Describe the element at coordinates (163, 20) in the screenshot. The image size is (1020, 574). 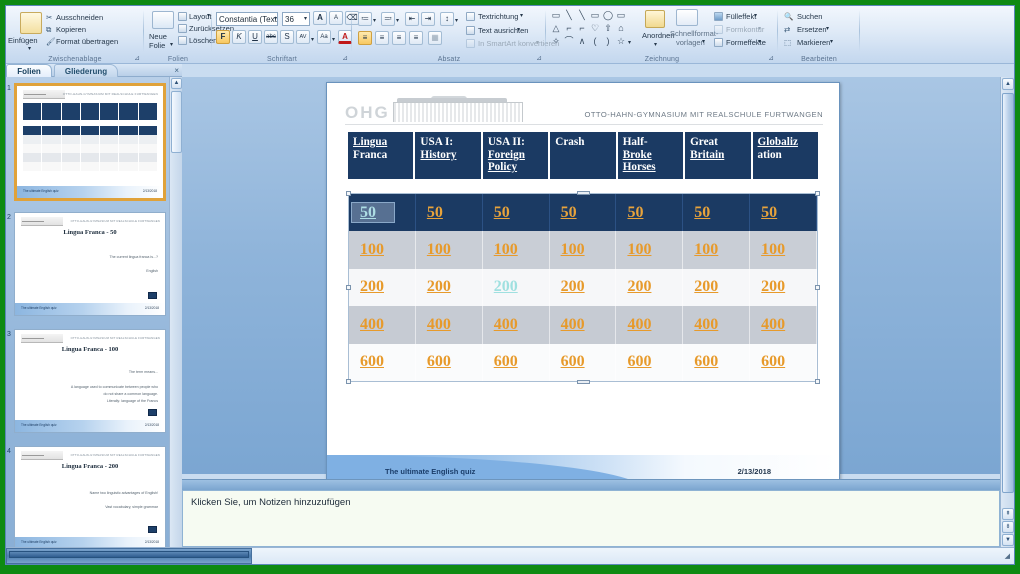
I see `new-slide-button` at that location.